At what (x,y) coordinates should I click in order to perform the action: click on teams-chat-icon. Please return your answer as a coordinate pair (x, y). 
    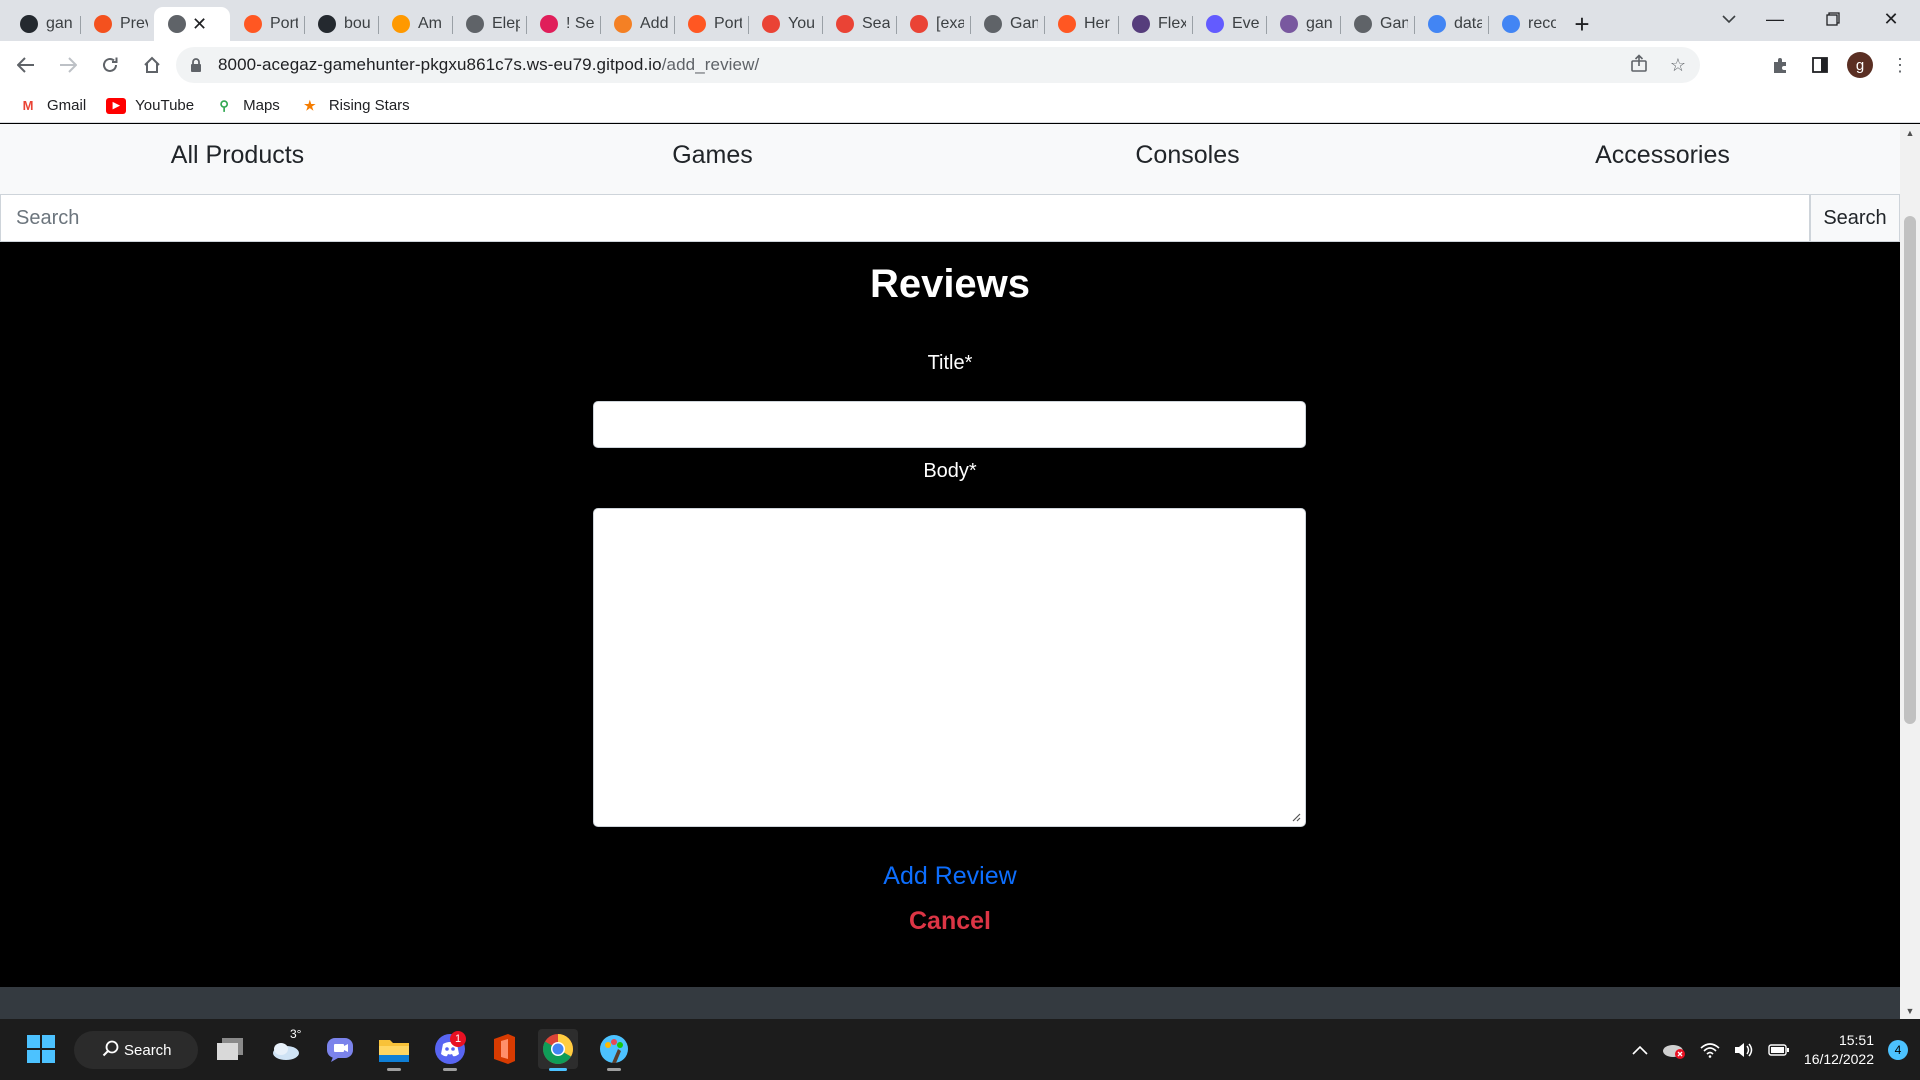
    Looking at the image, I should click on (340, 1049).